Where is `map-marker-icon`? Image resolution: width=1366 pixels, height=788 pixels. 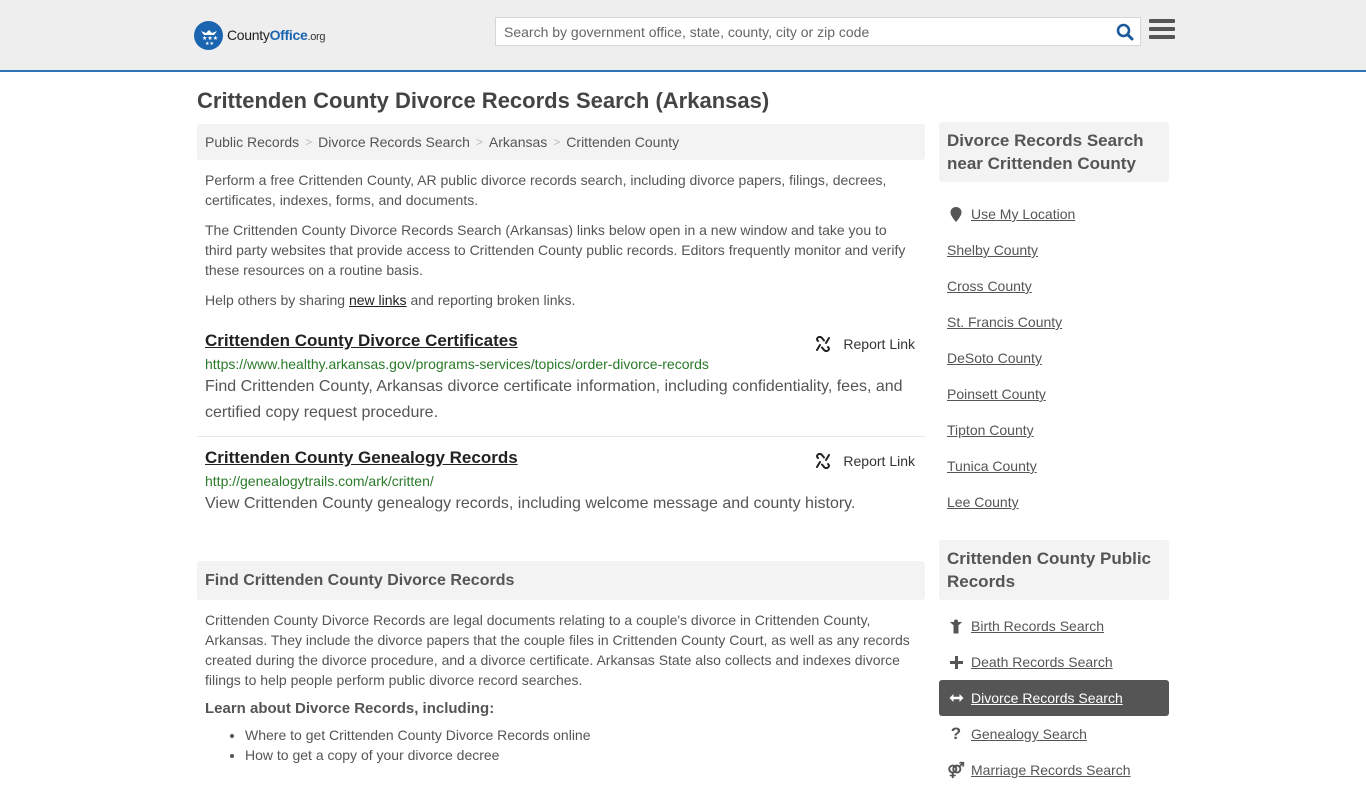
map-marker-icon is located at coordinates (956, 214).